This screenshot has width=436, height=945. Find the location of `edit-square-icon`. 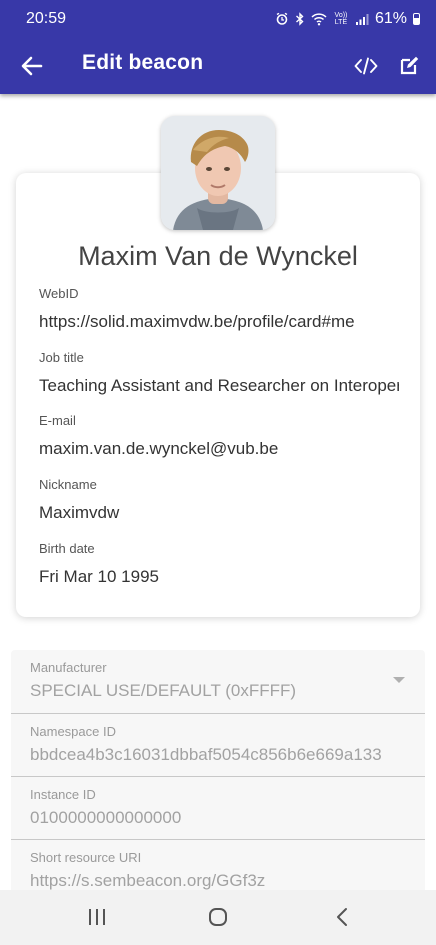

edit-square-icon is located at coordinates (409, 65).